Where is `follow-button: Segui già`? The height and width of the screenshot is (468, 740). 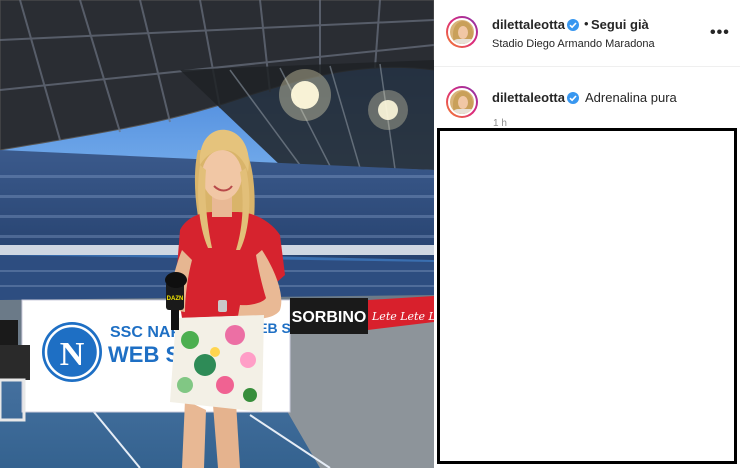
follow-button: Segui già is located at coordinates (620, 24).